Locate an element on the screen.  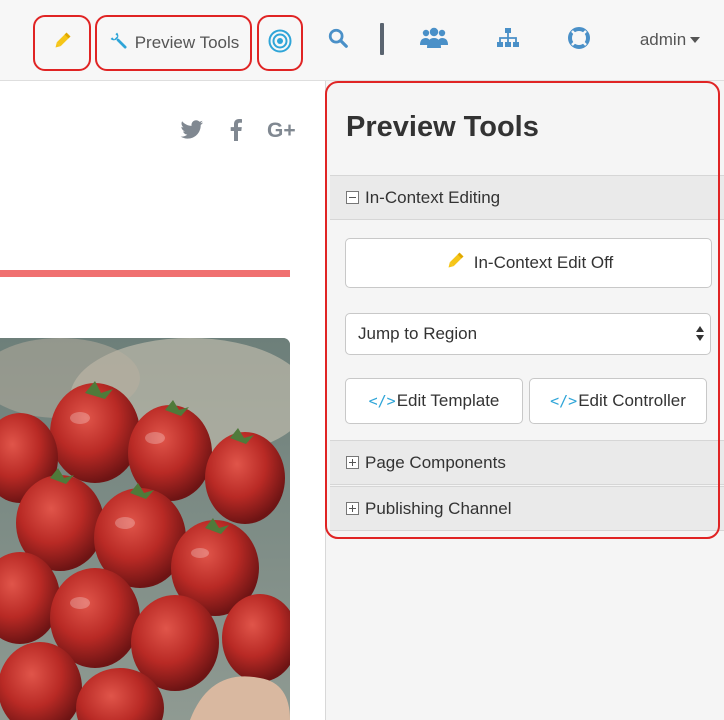
region-select-value: Jump to Region is located at coordinates (418, 333).